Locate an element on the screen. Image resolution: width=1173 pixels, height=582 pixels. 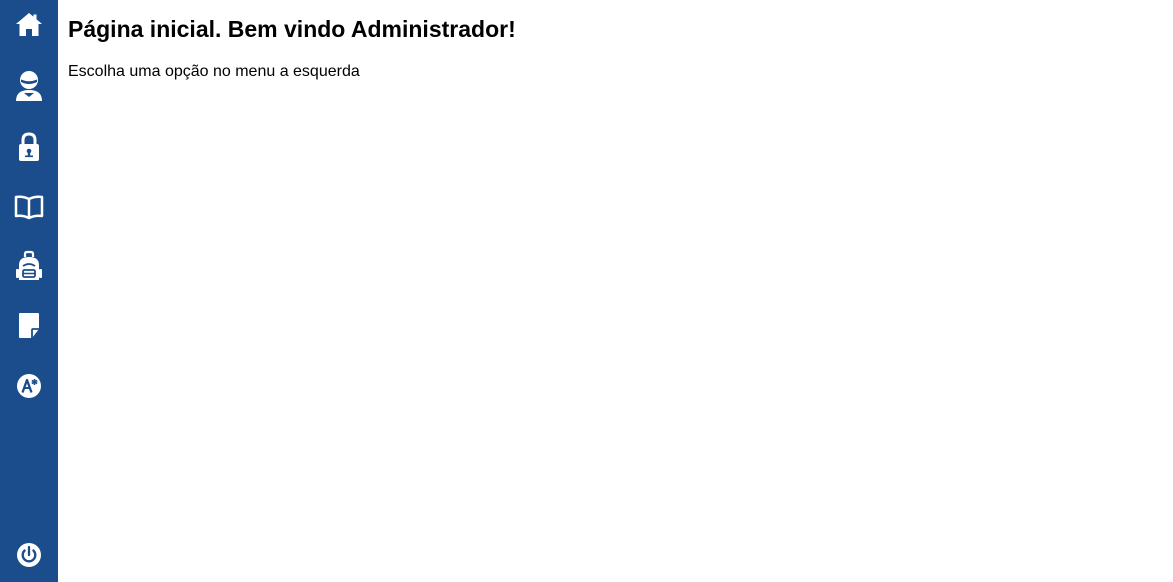
sidebar is located at coordinates (29, 291).